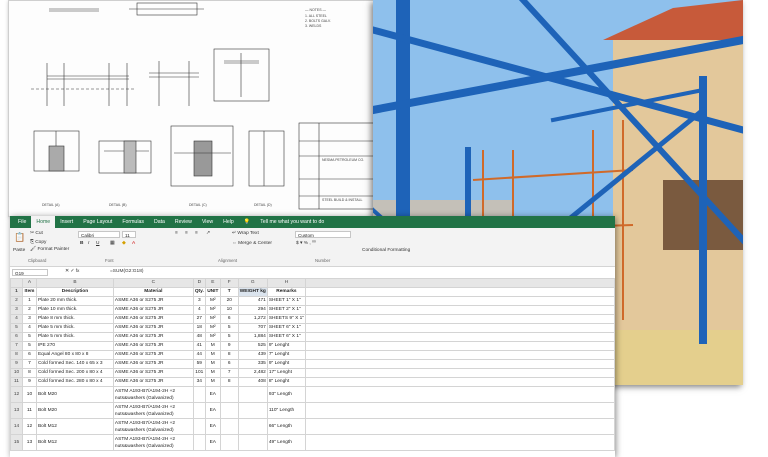 This screenshot has width=768, height=457. Describe the element at coordinates (97, 222) in the screenshot. I see `tab-page-layout: Page Layout` at that location.